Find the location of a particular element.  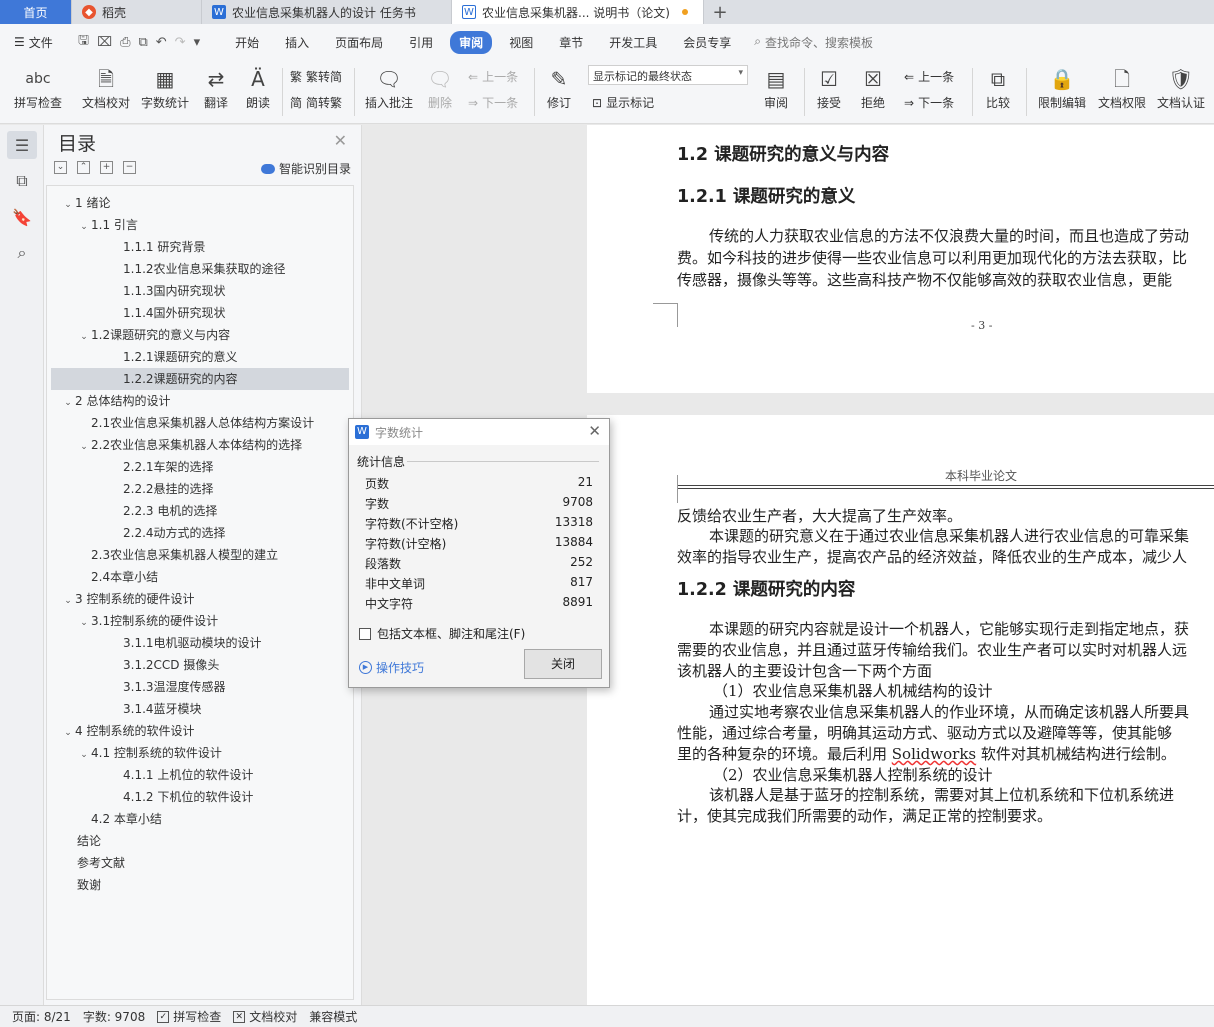

paragraph-line: 传统的人力获取农业信息的方法不仅浪费大量的时间，而且也造成了劳动 is located at coordinates (949, 235).